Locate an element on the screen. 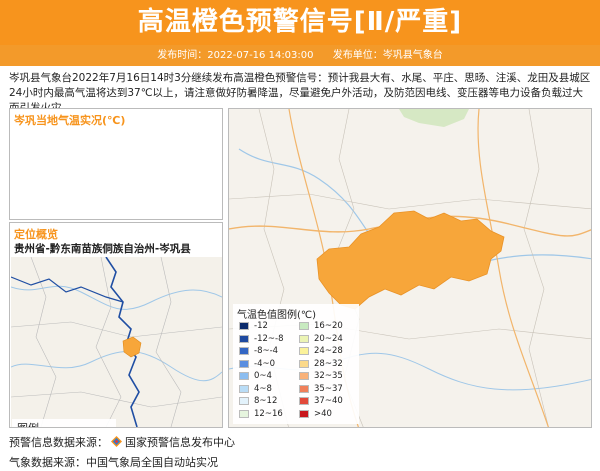  legend-item: 32~35 is located at coordinates (329, 376).